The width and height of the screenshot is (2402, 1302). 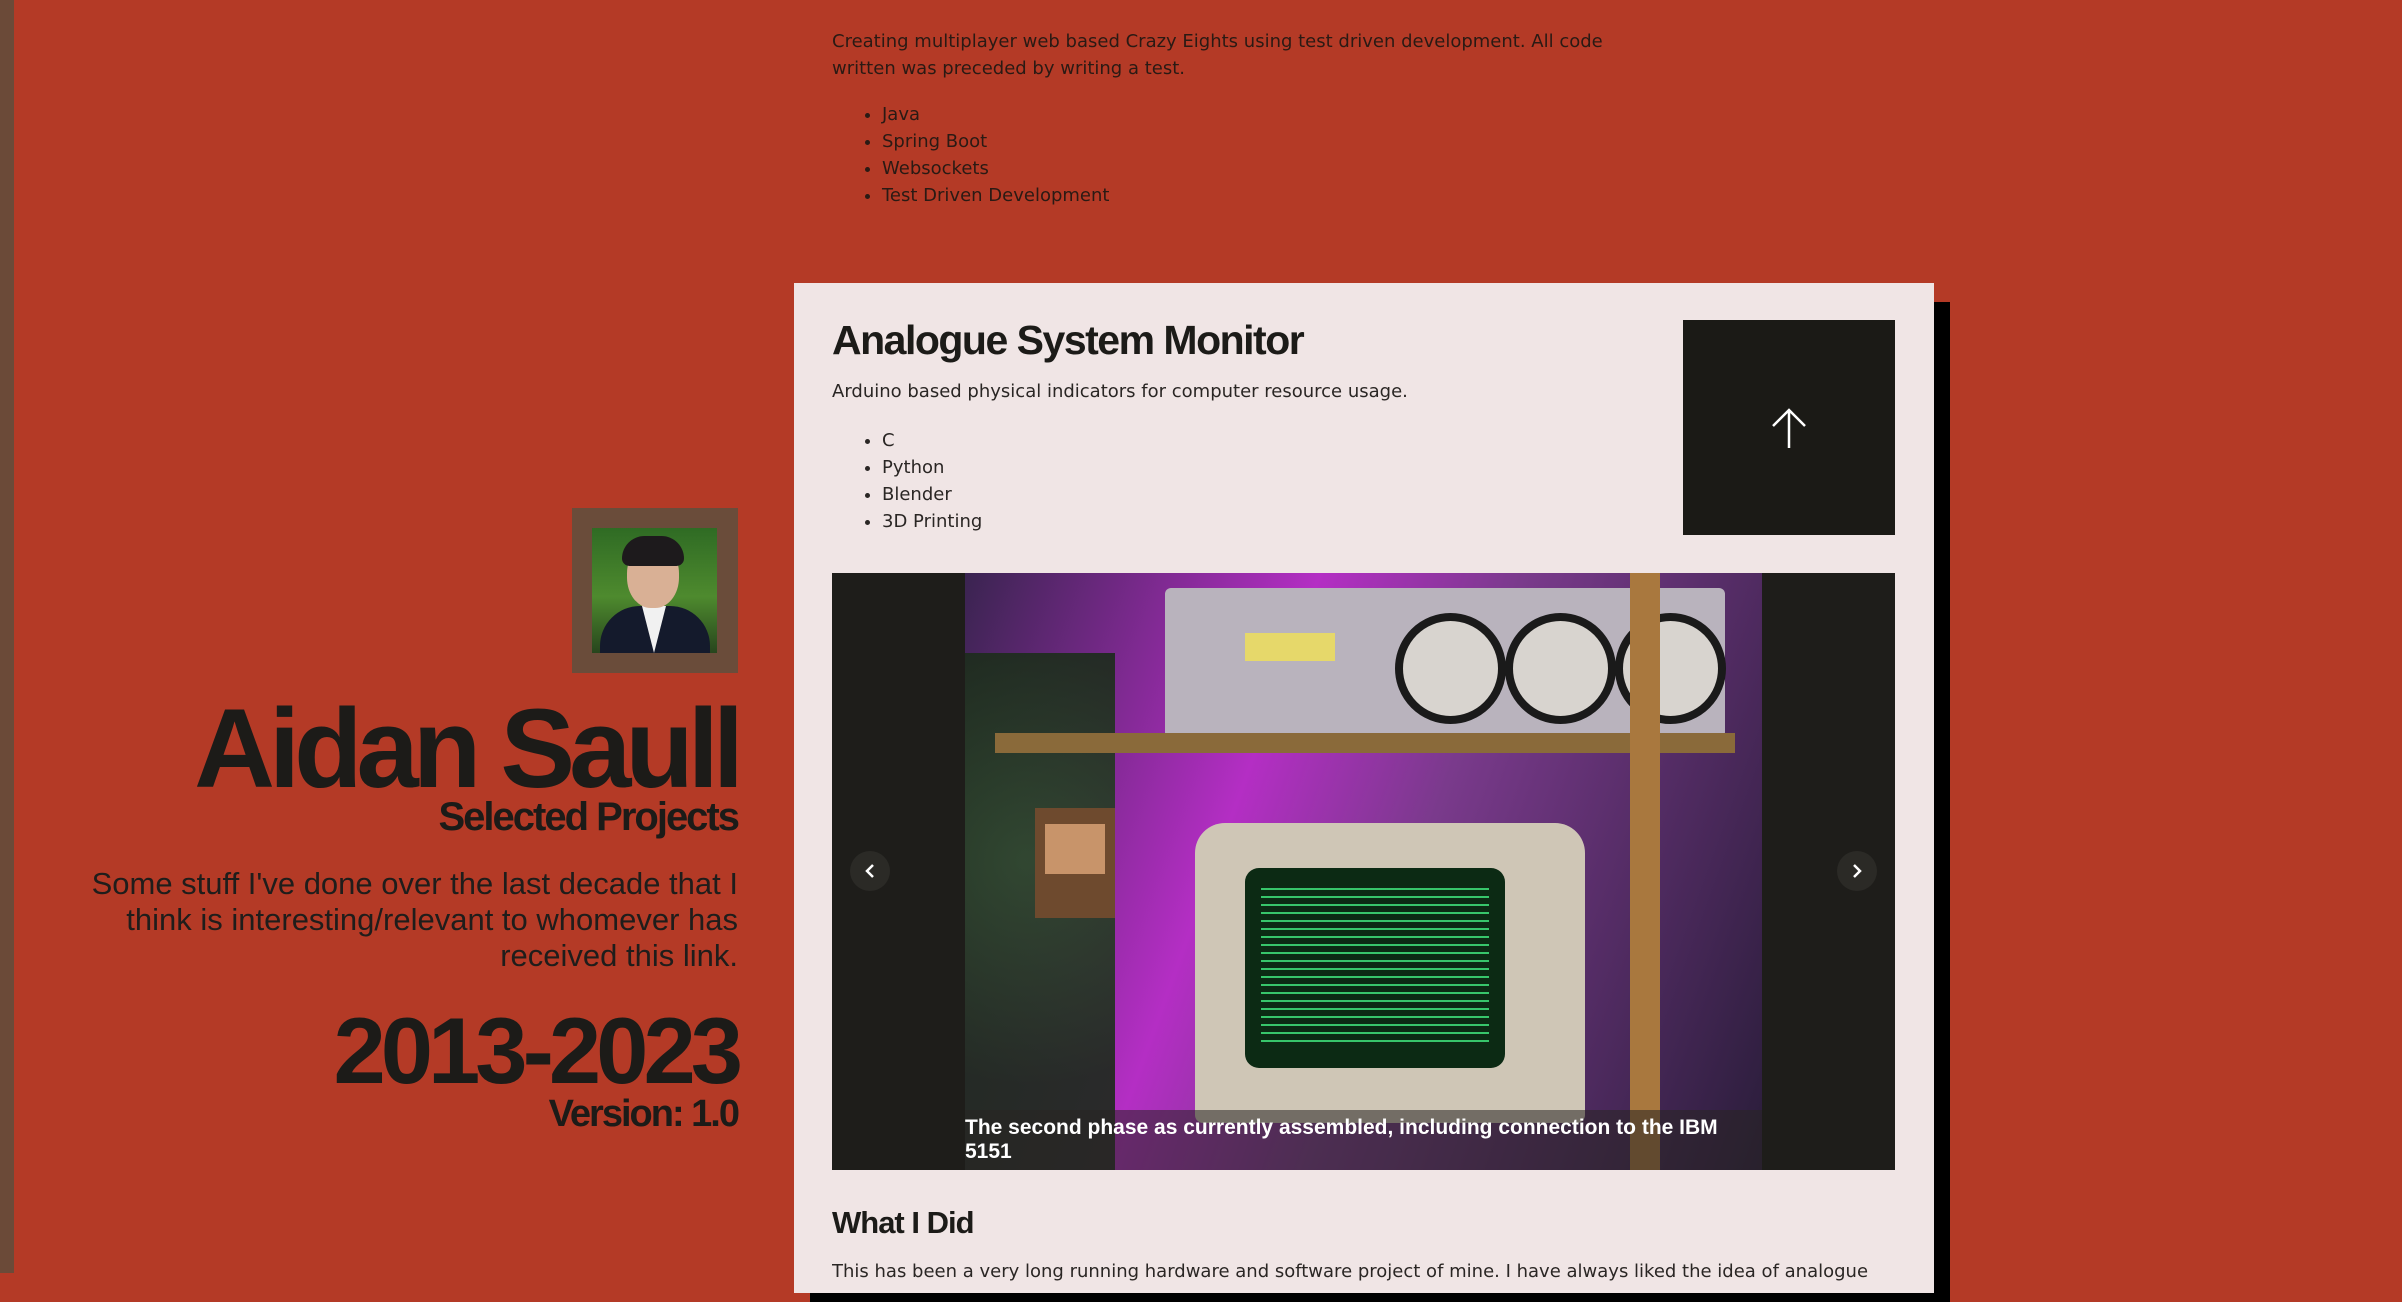 I want to click on page-subtitle: Selected Projects, so click(x=589, y=817).